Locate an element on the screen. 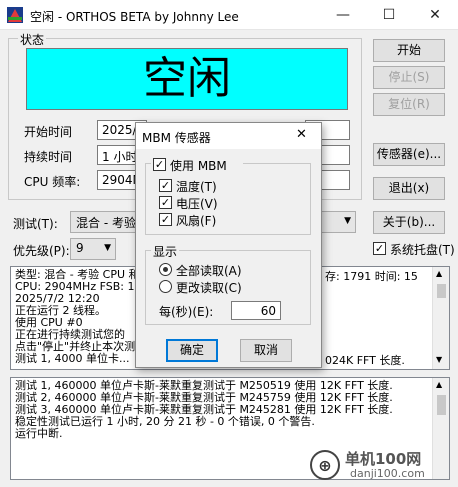 This screenshot has width=458, height=487. voltage-label: 电压(V) is located at coordinates (197, 204).